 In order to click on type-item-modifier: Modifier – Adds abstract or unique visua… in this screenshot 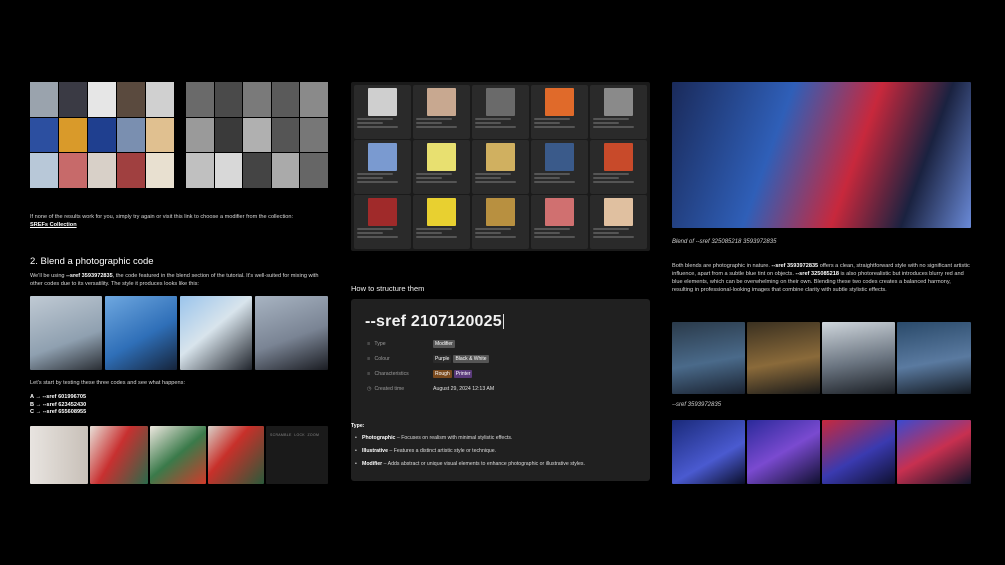, I will do `click(468, 464)`.